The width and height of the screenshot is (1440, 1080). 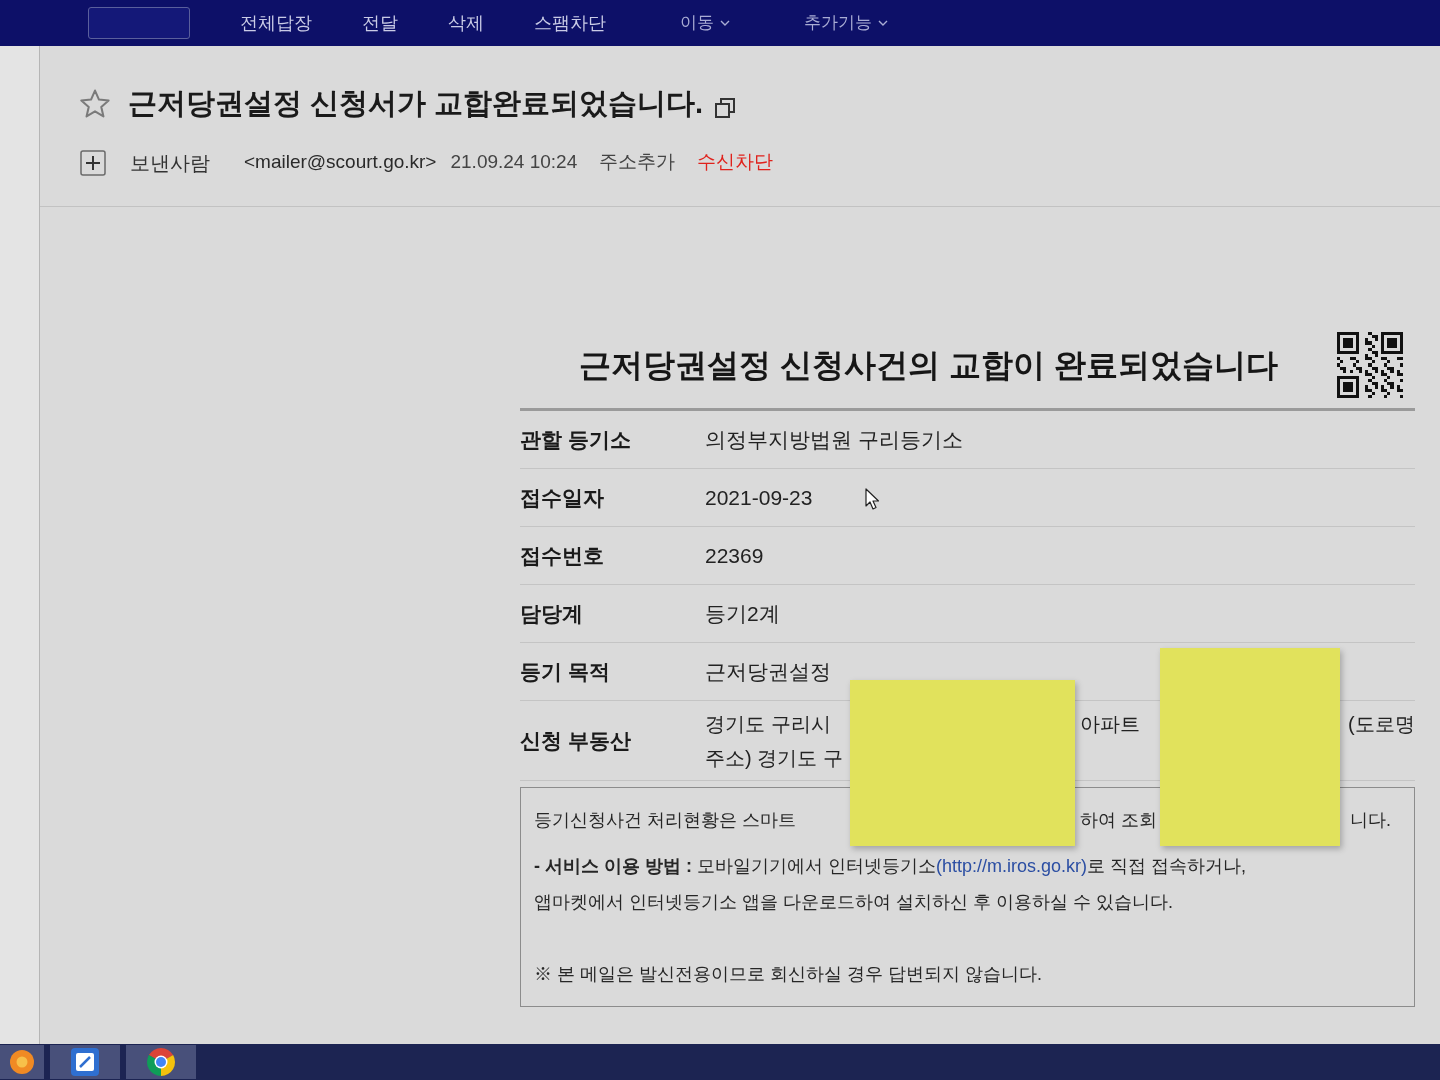 What do you see at coordinates (891, 866) in the screenshot?
I see `notice-text: - 서비스 이용 방법 : 모바일기기에서 인터넷등기소(http://m.iros.go.kr)로 직접 접속하거나,` at bounding box center [891, 866].